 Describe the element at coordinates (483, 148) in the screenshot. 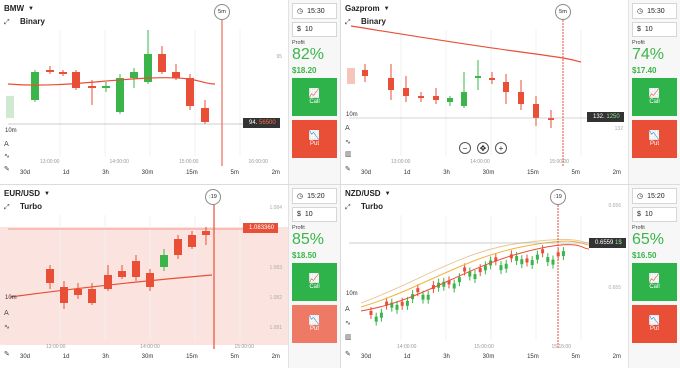

I see `zoom-reset-button: ✥` at that location.